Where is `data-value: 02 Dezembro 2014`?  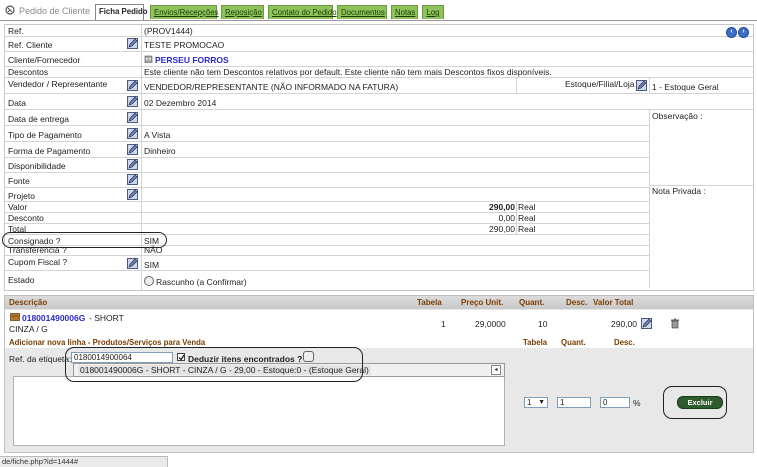 data-value: 02 Dezembro 2014 is located at coordinates (180, 103).